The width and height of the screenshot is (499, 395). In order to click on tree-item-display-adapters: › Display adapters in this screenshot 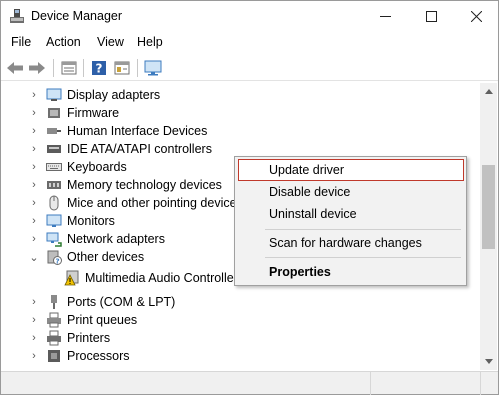, I will do `click(241, 95)`.